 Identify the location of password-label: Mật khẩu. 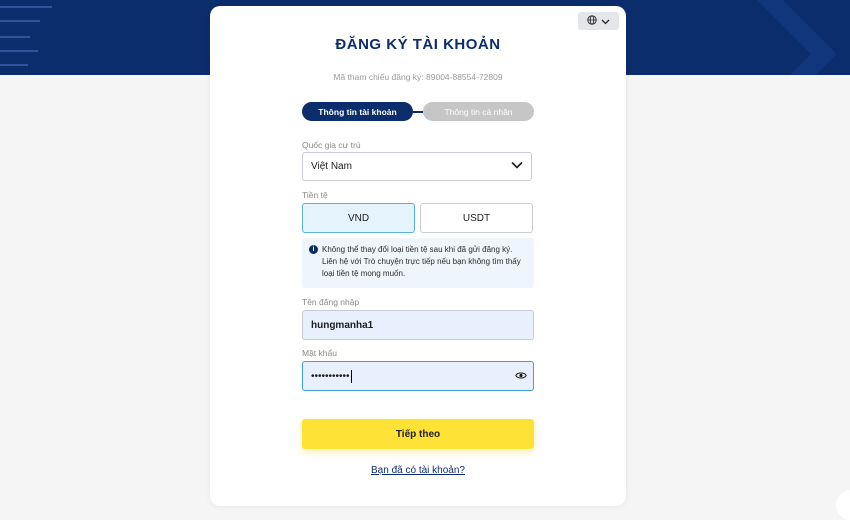
(319, 353).